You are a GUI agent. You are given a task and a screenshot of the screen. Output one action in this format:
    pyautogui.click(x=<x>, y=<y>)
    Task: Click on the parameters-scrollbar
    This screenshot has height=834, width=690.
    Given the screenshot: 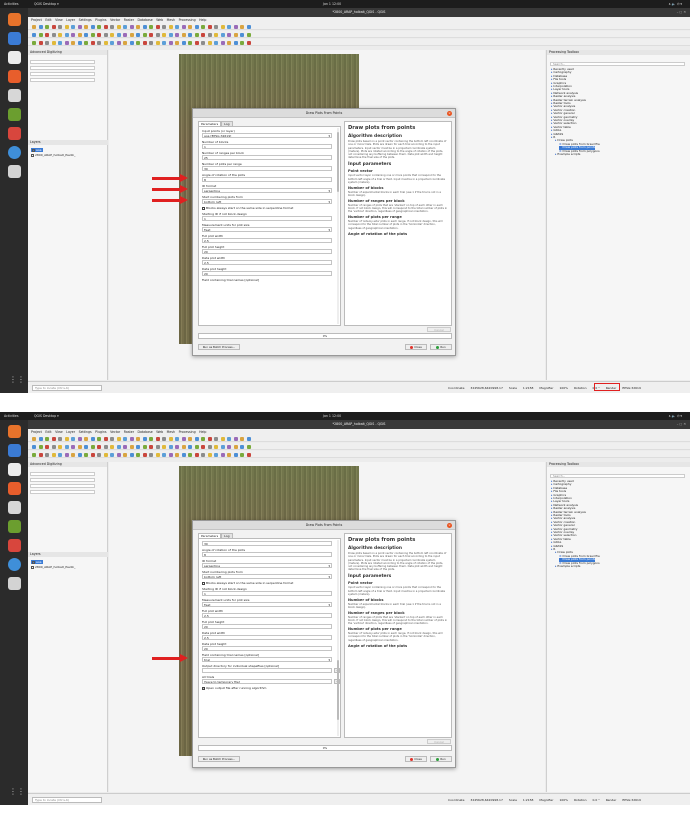 What is the action you would take?
    pyautogui.click(x=338, y=638)
    